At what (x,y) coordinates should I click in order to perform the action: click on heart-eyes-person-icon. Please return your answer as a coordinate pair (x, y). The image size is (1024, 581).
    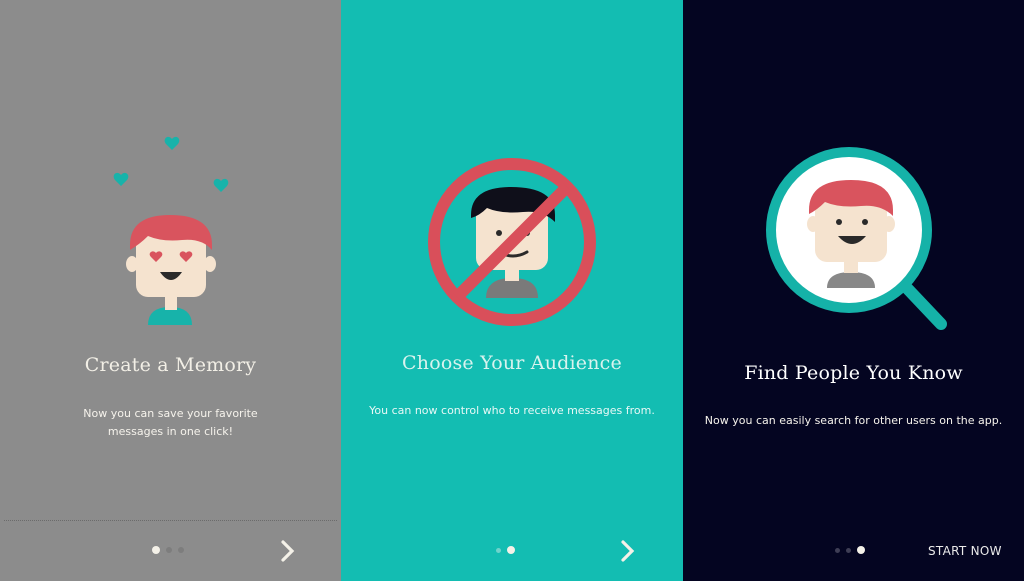
    Looking at the image, I should click on (171, 230).